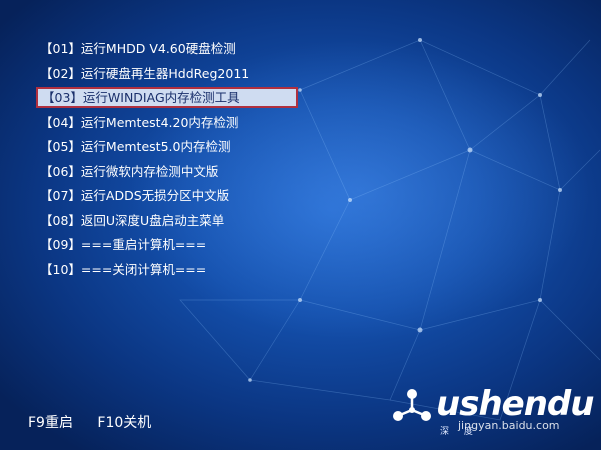 The image size is (601, 450). What do you see at coordinates (167, 244) in the screenshot?
I see `menu-item-09-reboot: 【09】===重启计算机===` at bounding box center [167, 244].